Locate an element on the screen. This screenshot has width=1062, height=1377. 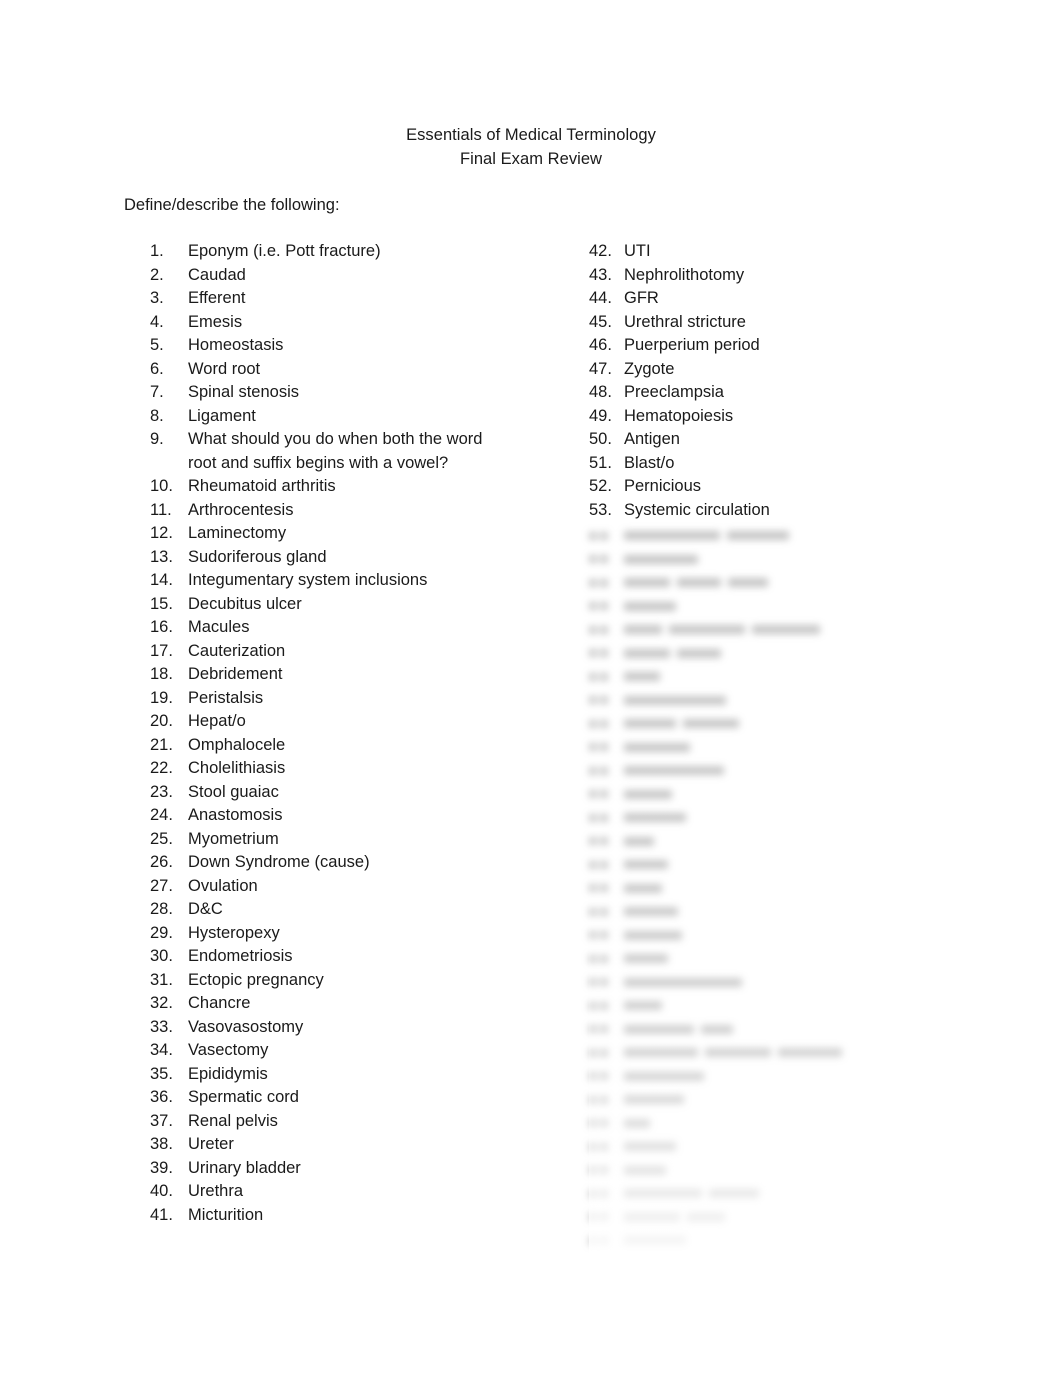
list-item-label: Vasectomy is located at coordinates (228, 1050).